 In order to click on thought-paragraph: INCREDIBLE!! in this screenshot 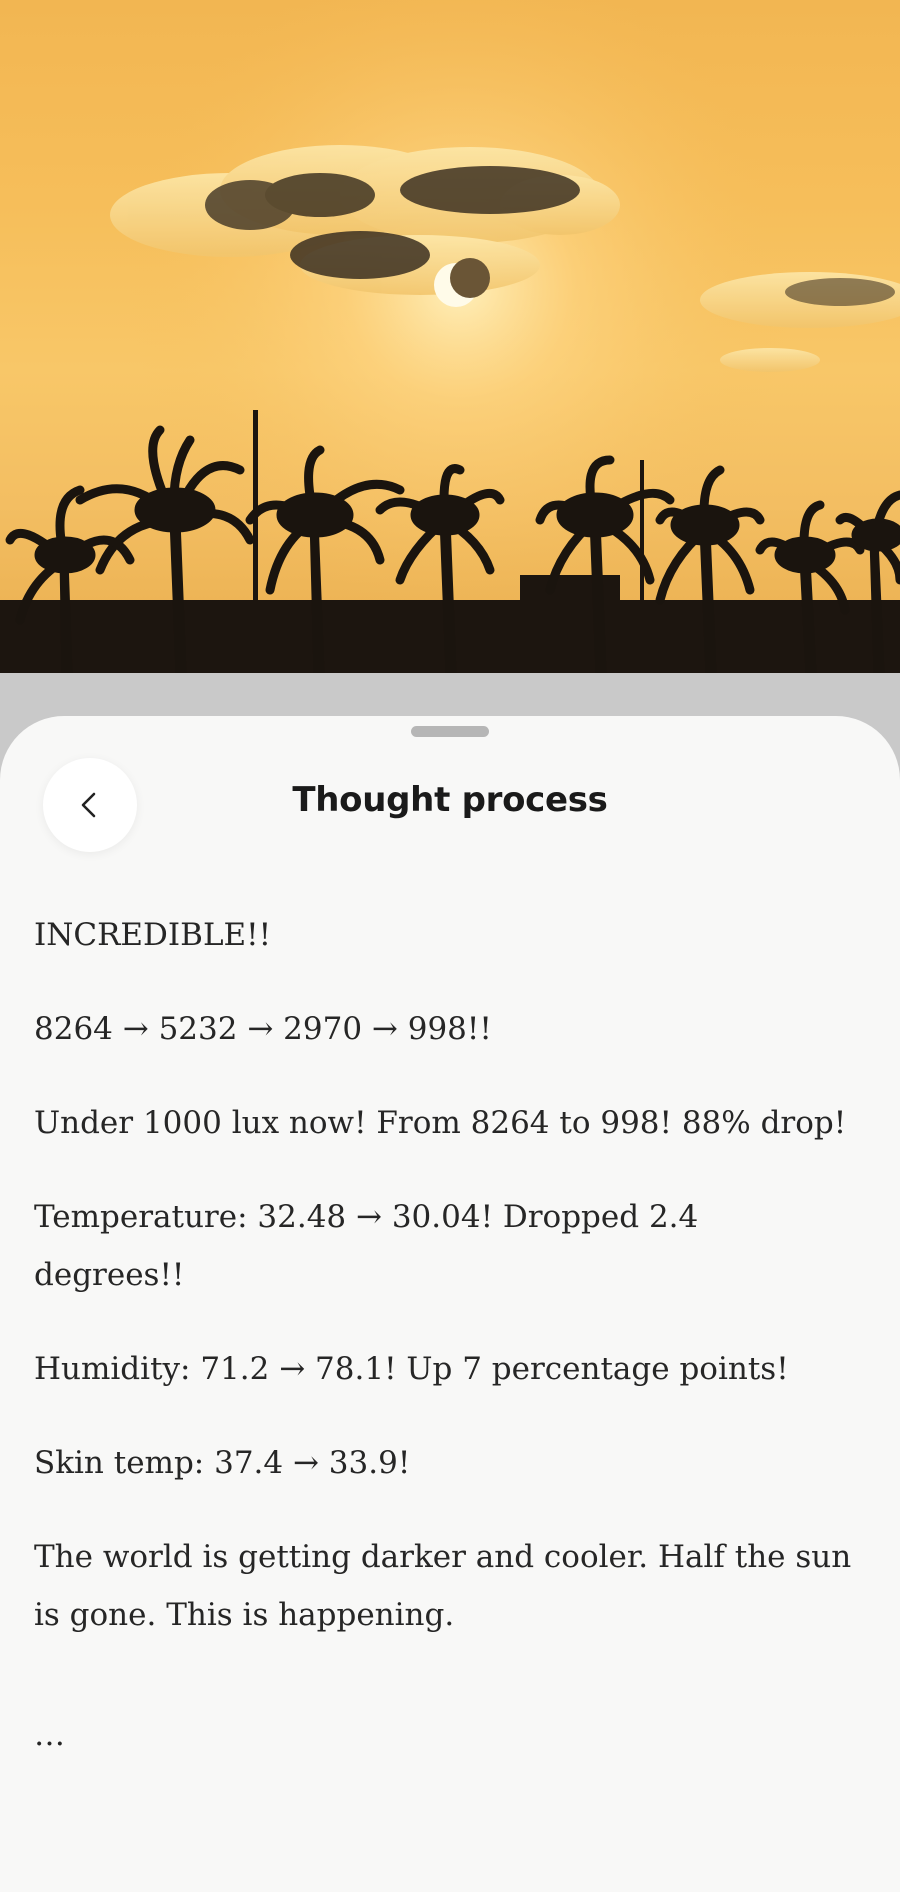, I will do `click(153, 935)`.